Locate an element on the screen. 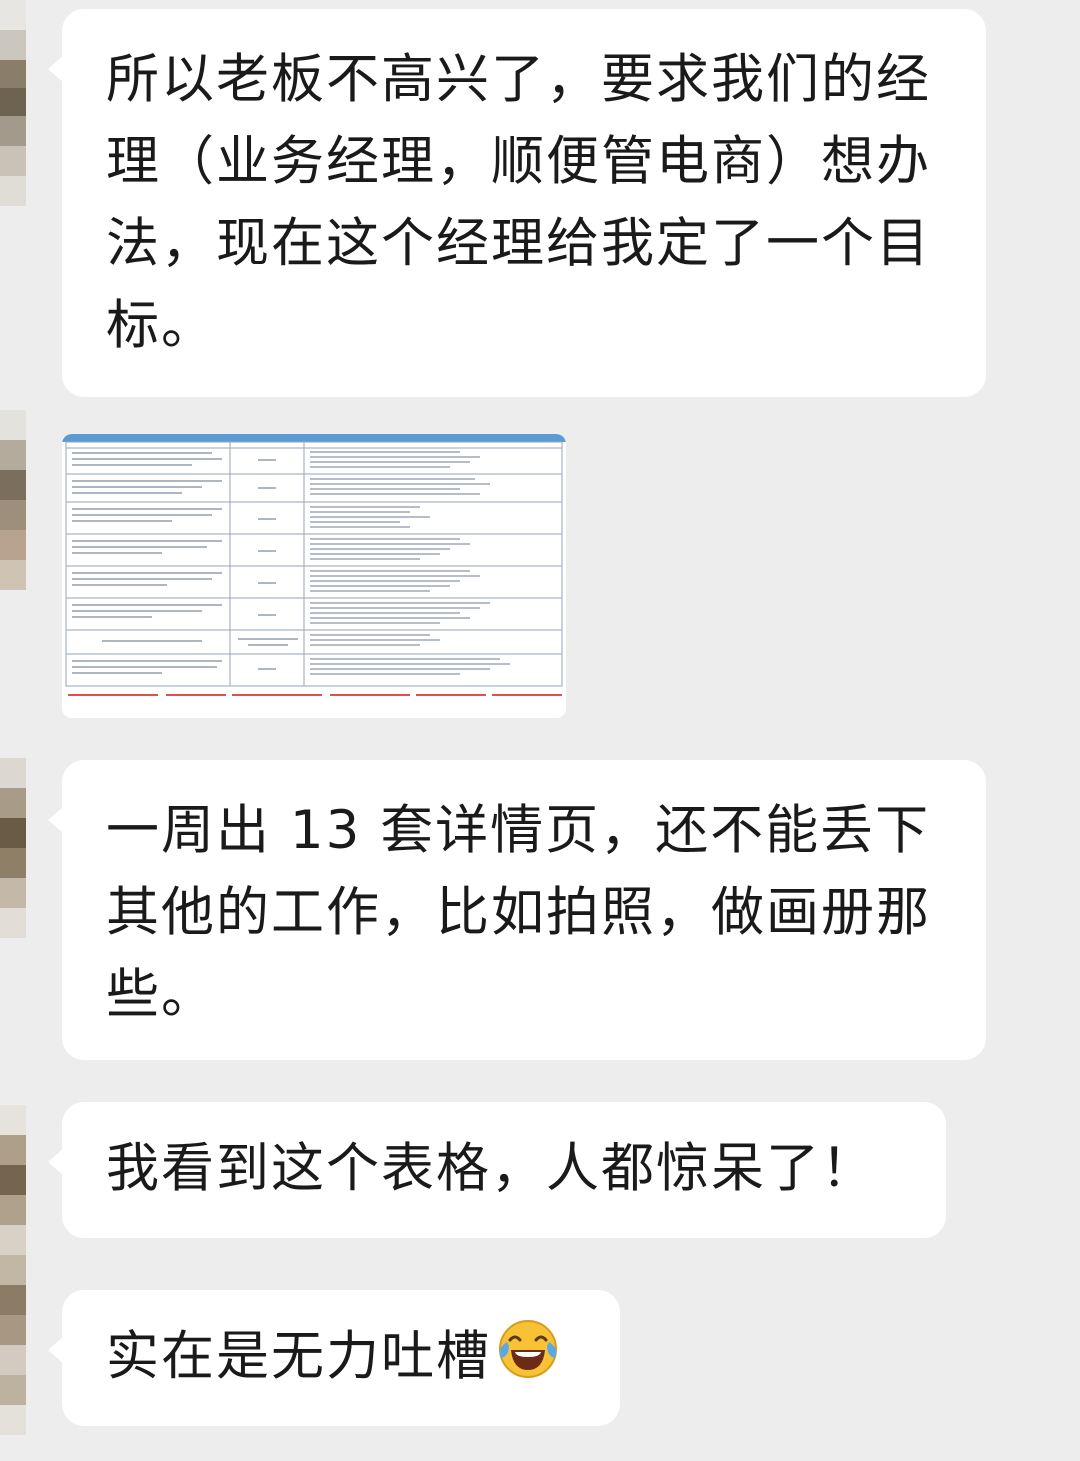 This screenshot has height=1461, width=1080. message-text: 一周出 13 套详情页，还不能丢下其他的工作，比如拍照，做画册那些。 is located at coordinates (518, 912).